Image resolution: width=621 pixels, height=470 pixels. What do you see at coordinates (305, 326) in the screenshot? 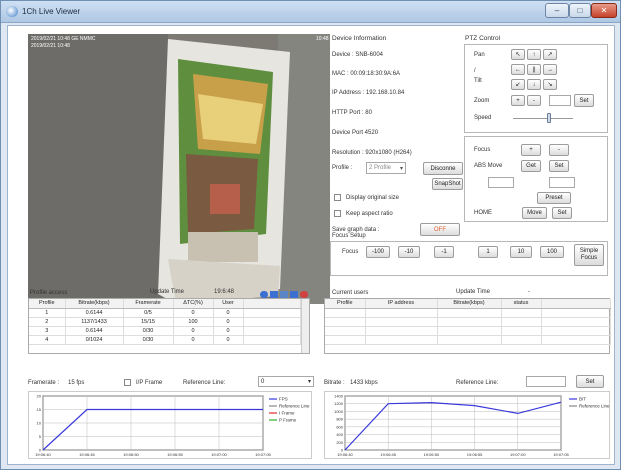
I see `profile-table-scrollbar` at bounding box center [305, 326].